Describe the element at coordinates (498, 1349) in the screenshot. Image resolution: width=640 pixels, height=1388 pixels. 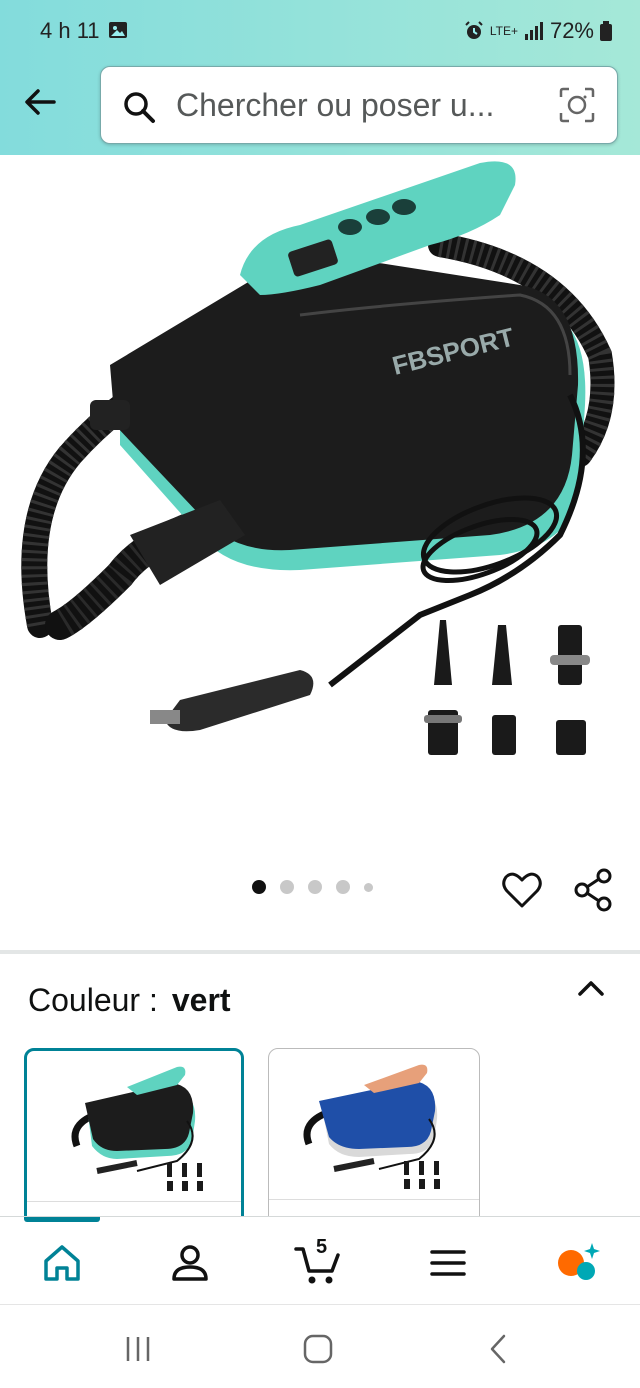
I see `system-back-icon` at that location.